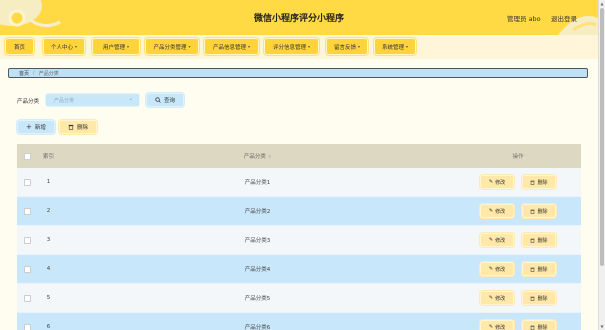  Describe the element at coordinates (48, 211) in the screenshot. I see `row-index: 2` at that location.